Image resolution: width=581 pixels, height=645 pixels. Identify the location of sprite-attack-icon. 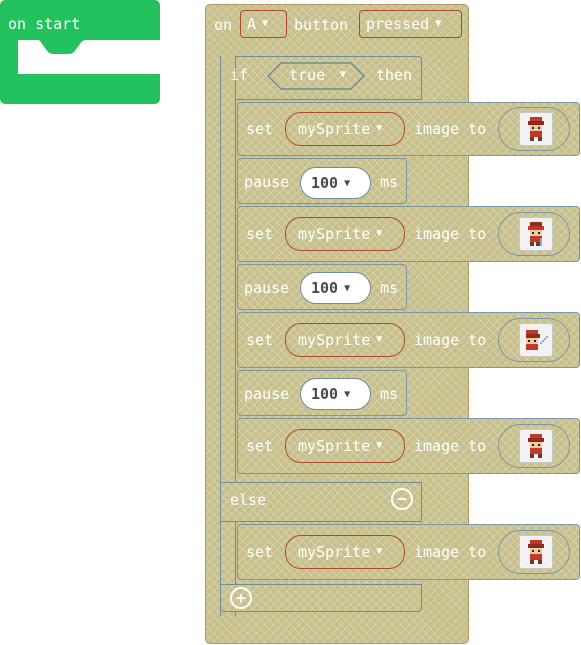
(536, 234).